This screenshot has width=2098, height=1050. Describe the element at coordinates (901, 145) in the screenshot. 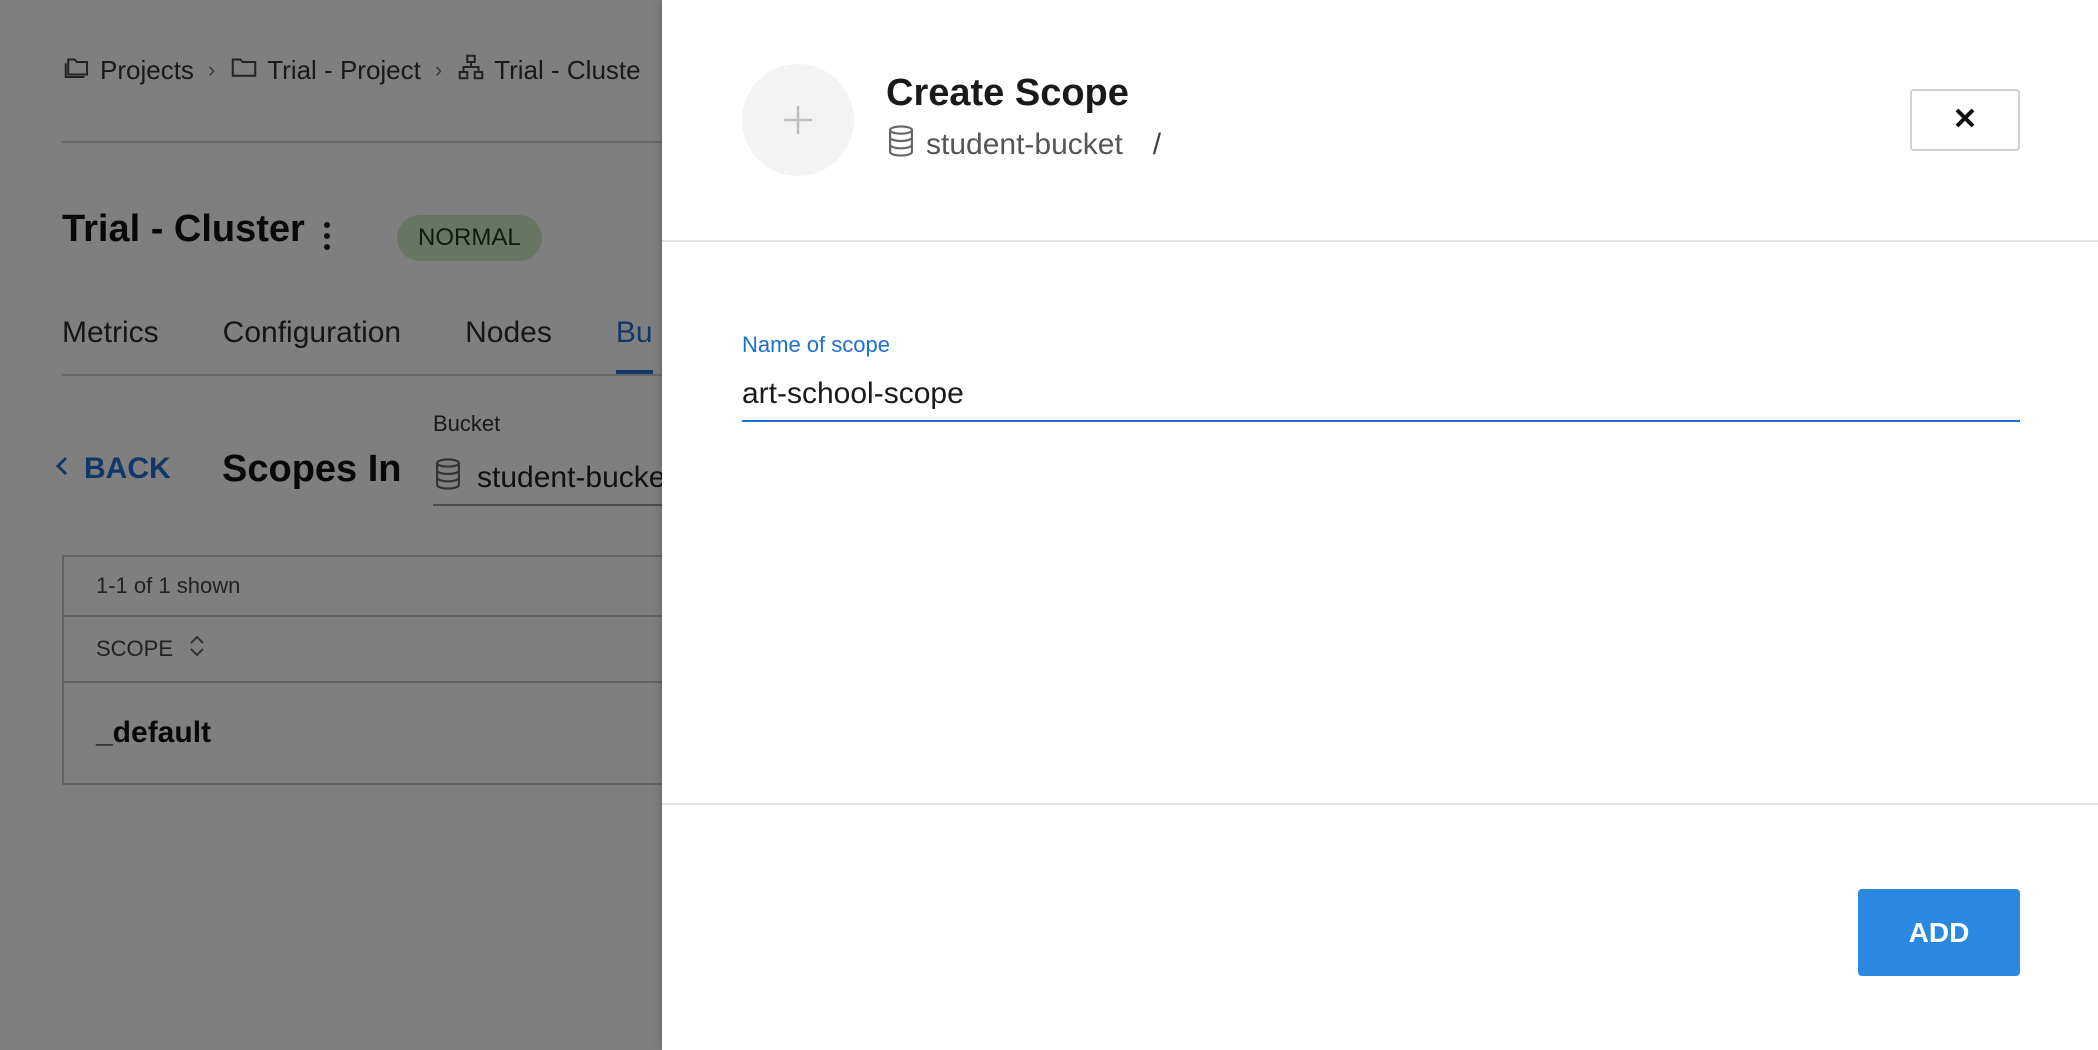

I see `database-icon` at that location.